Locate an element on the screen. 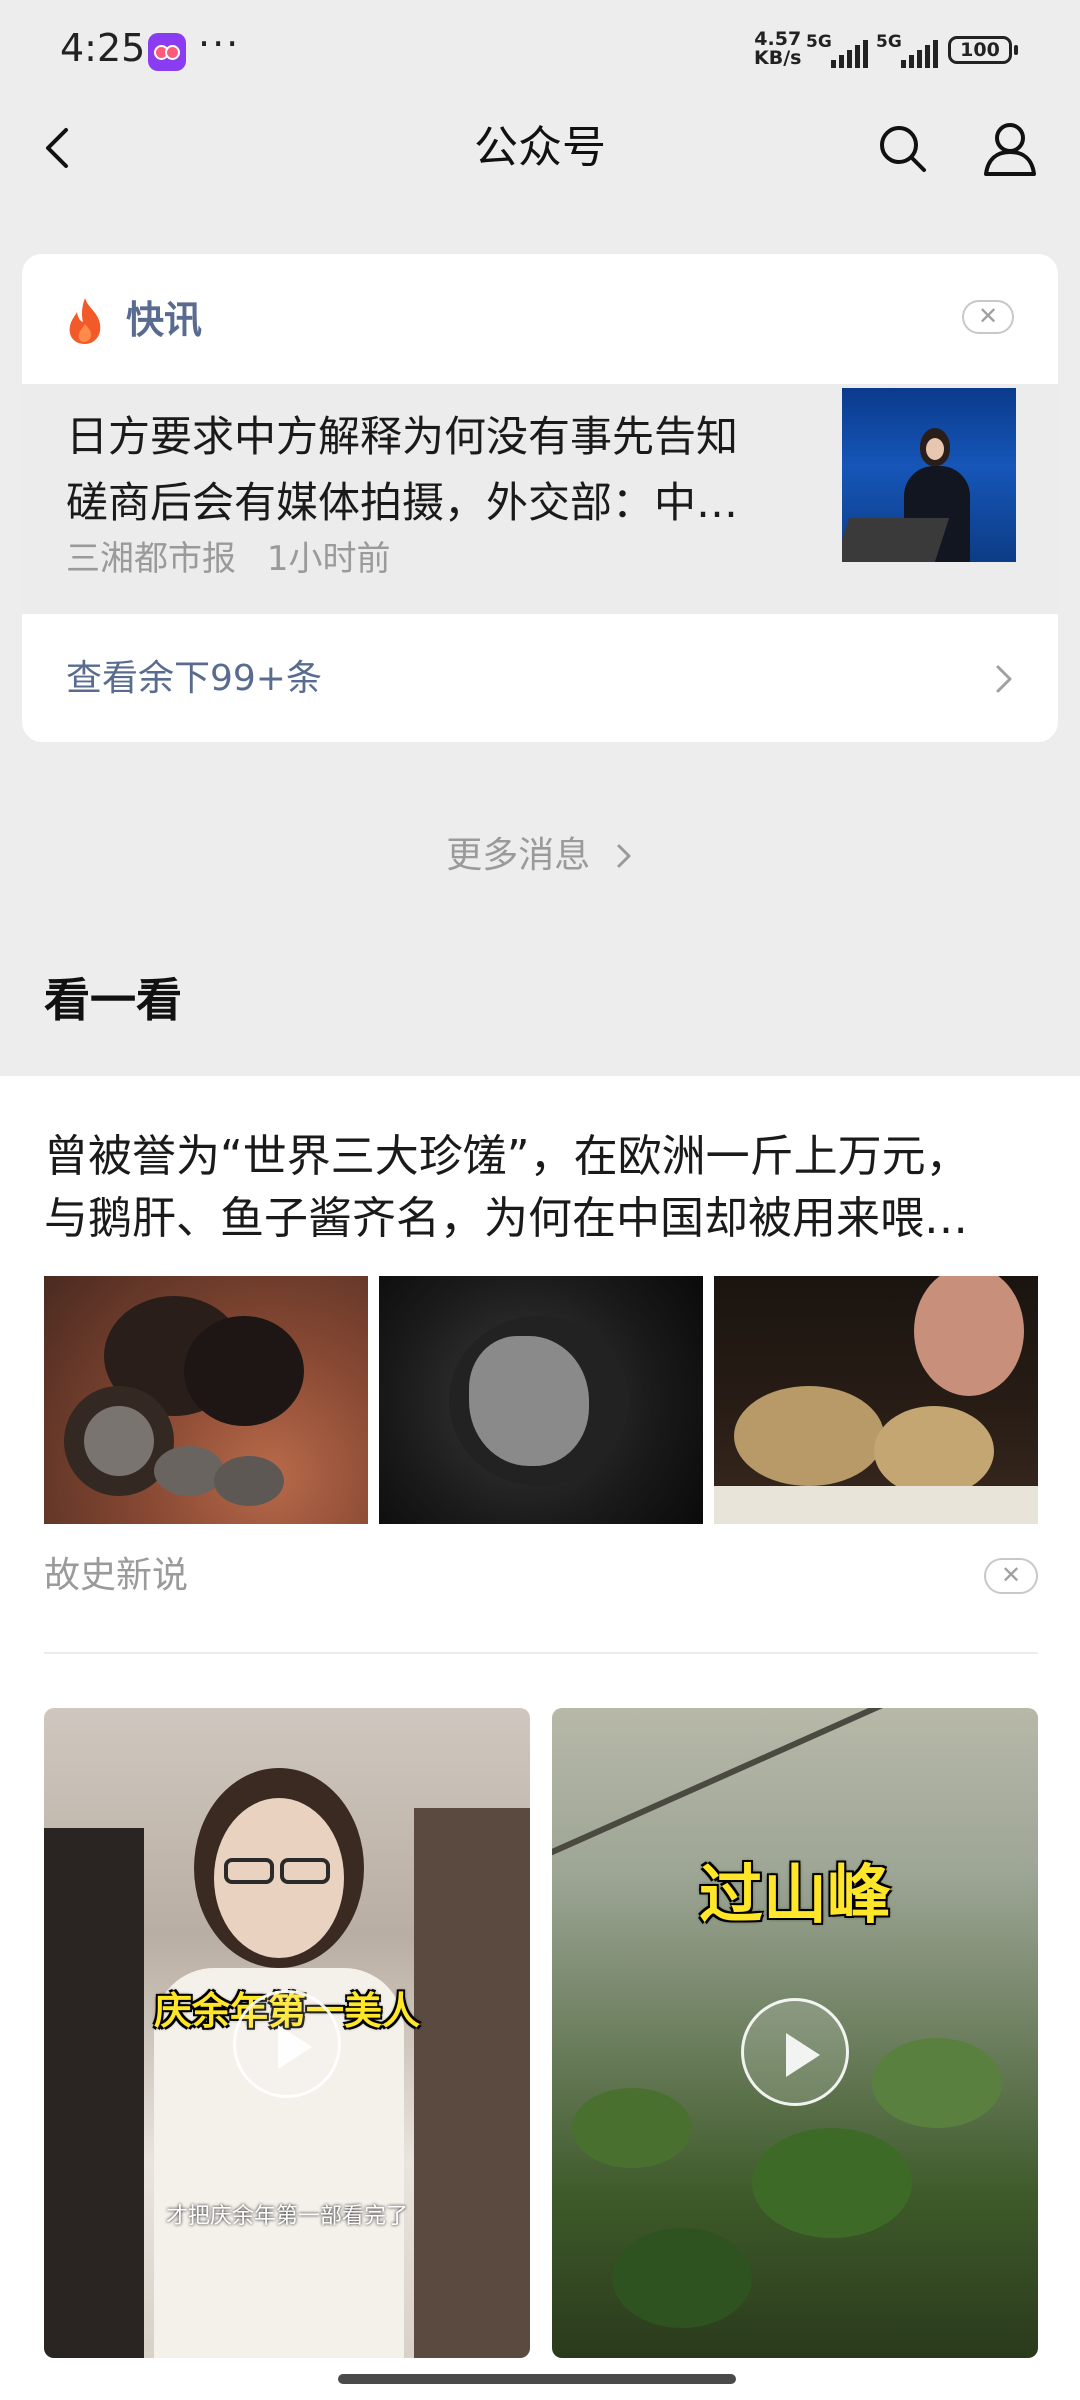 The height and width of the screenshot is (2400, 1080). video-card: 过山峰 is located at coordinates (795, 2033).